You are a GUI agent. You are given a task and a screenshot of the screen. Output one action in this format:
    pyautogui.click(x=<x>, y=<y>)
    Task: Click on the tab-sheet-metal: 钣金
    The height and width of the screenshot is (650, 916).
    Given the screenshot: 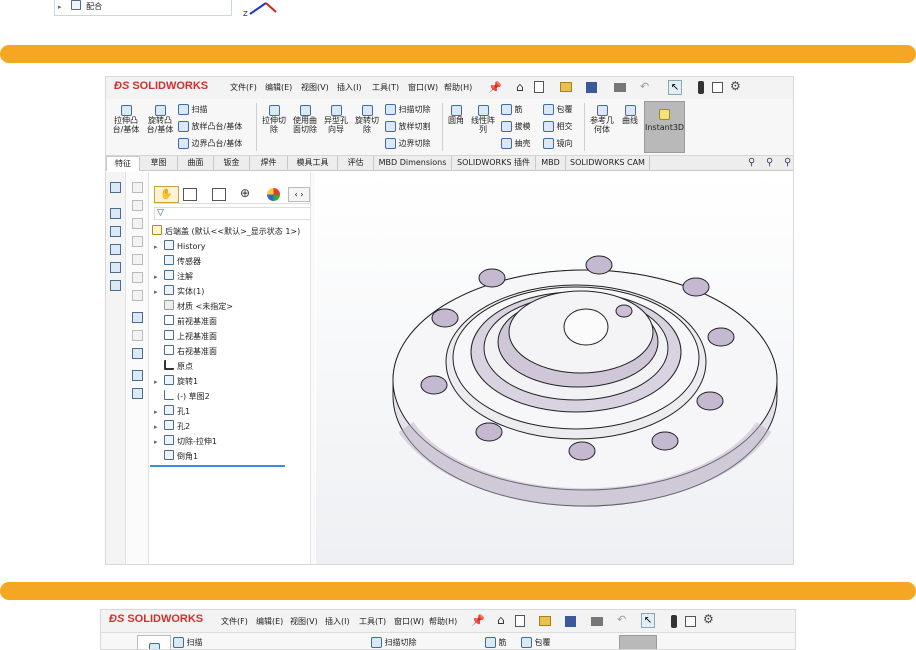 What is the action you would take?
    pyautogui.click(x=232, y=163)
    